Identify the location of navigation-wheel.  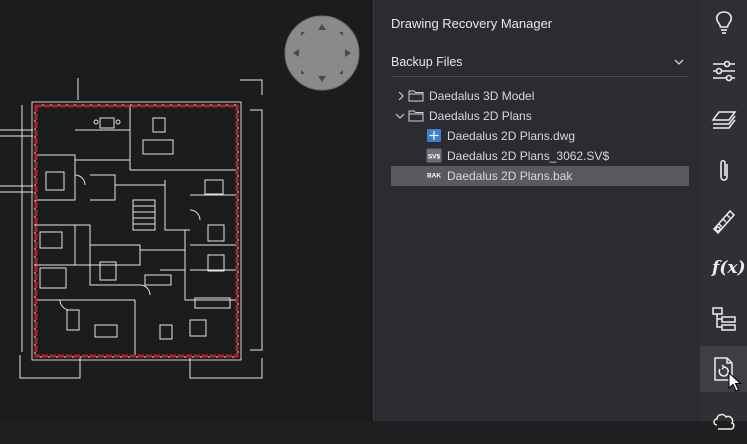
(324, 55).